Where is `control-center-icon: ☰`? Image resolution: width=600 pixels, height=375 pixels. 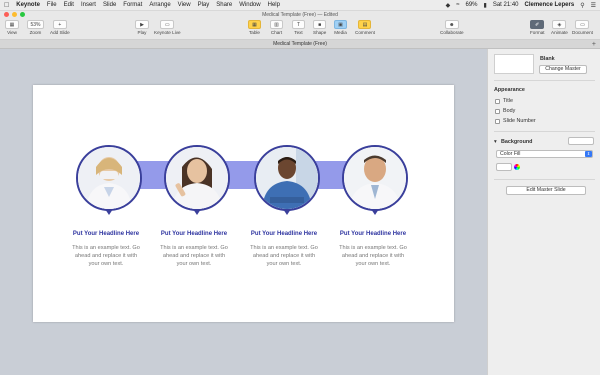
control-center-icon: ☰ is located at coordinates (593, 5).